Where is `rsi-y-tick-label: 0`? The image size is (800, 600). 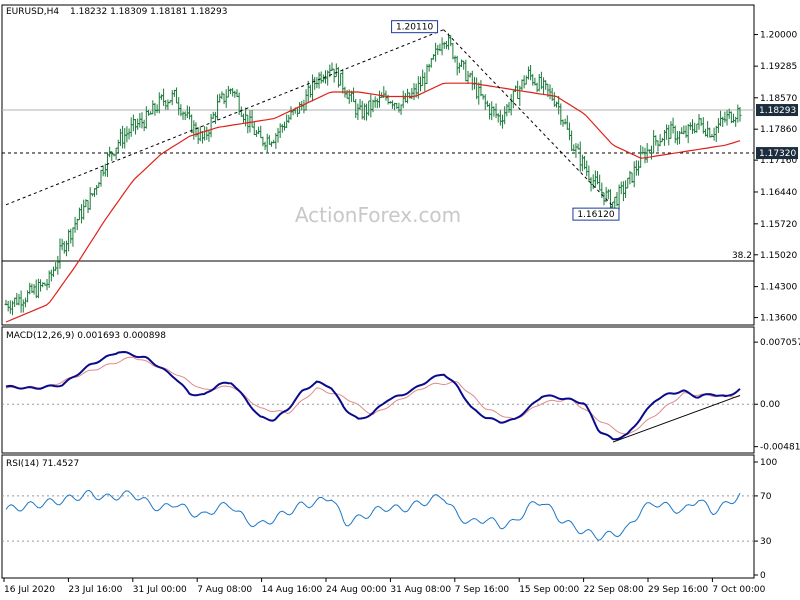
rsi-y-tick-label: 0 is located at coordinates (763, 576).